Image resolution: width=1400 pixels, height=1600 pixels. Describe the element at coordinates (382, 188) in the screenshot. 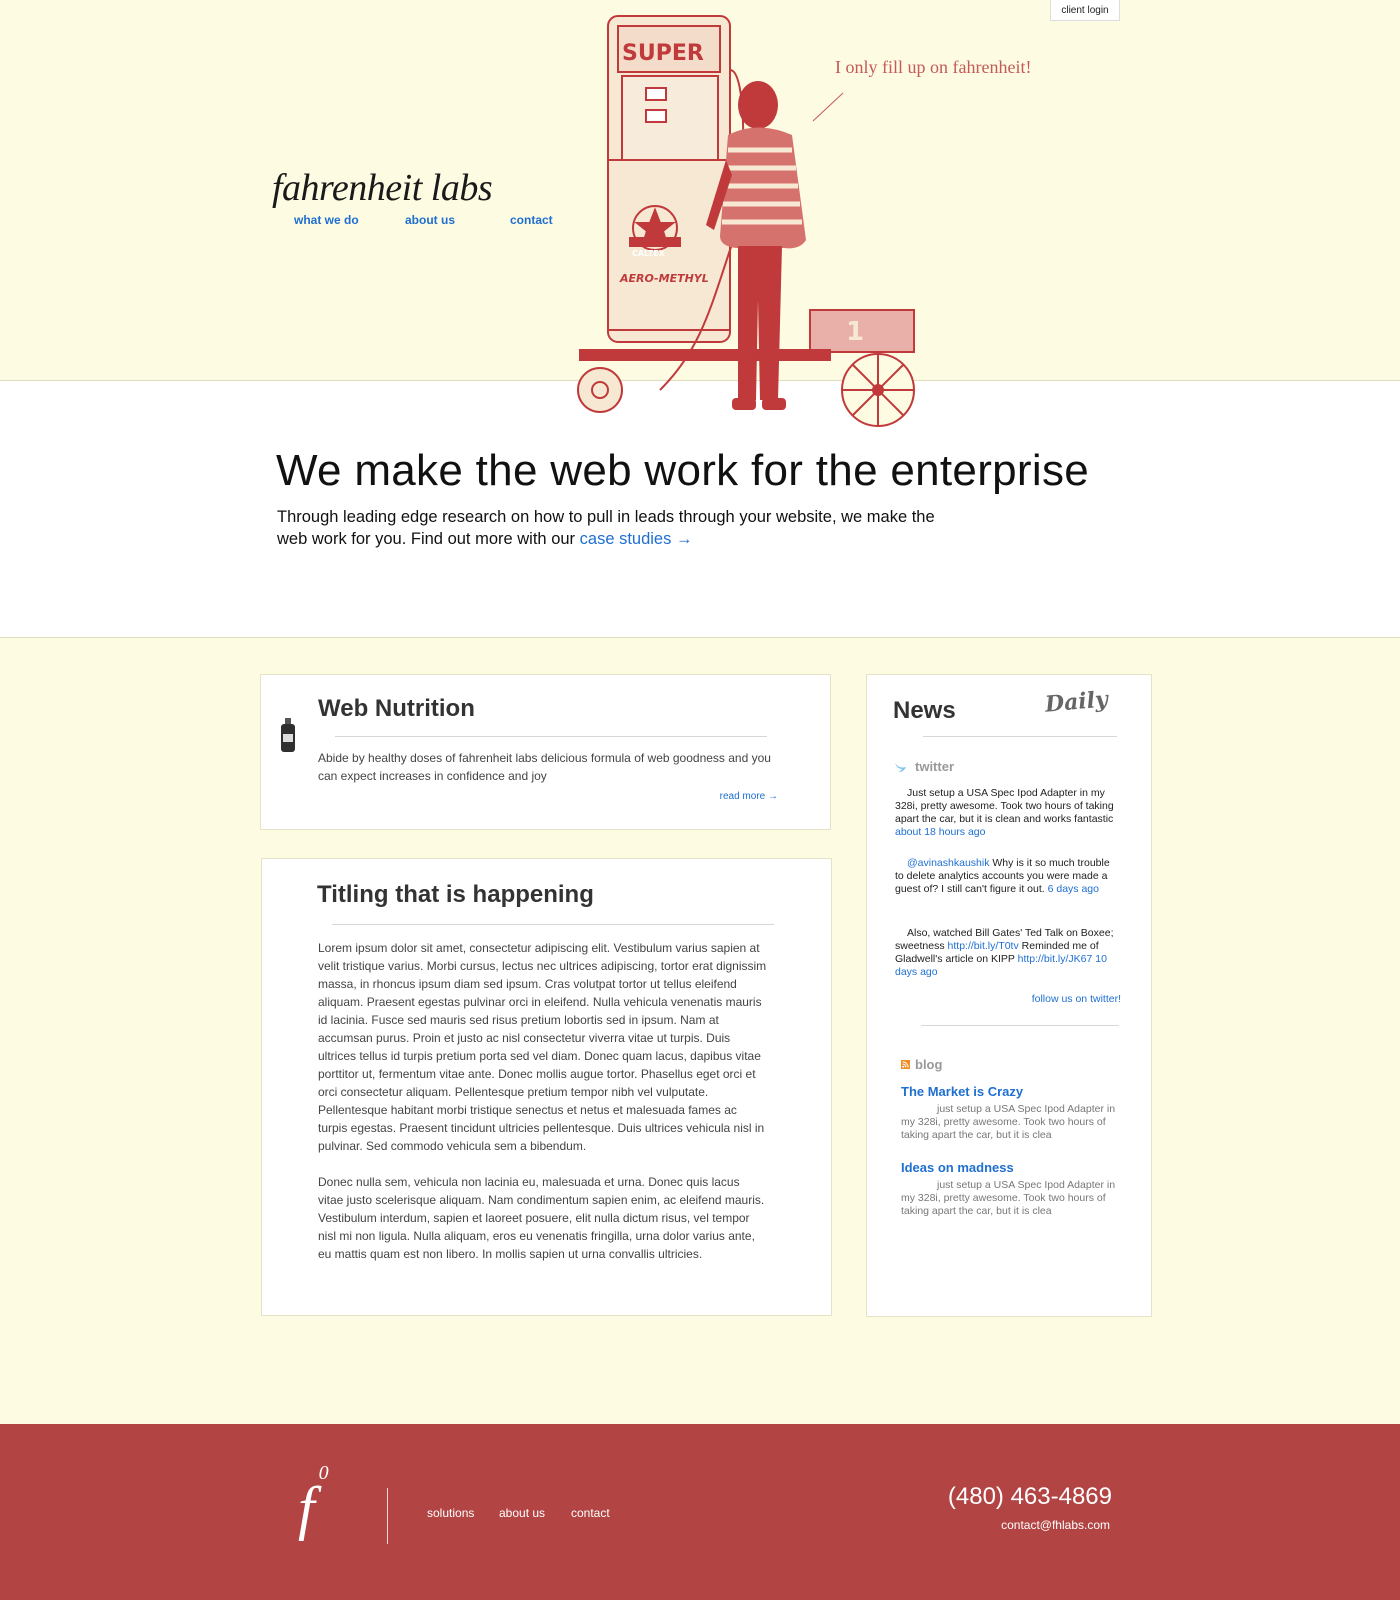

I see `site-logo: fahrenheit labs` at that location.